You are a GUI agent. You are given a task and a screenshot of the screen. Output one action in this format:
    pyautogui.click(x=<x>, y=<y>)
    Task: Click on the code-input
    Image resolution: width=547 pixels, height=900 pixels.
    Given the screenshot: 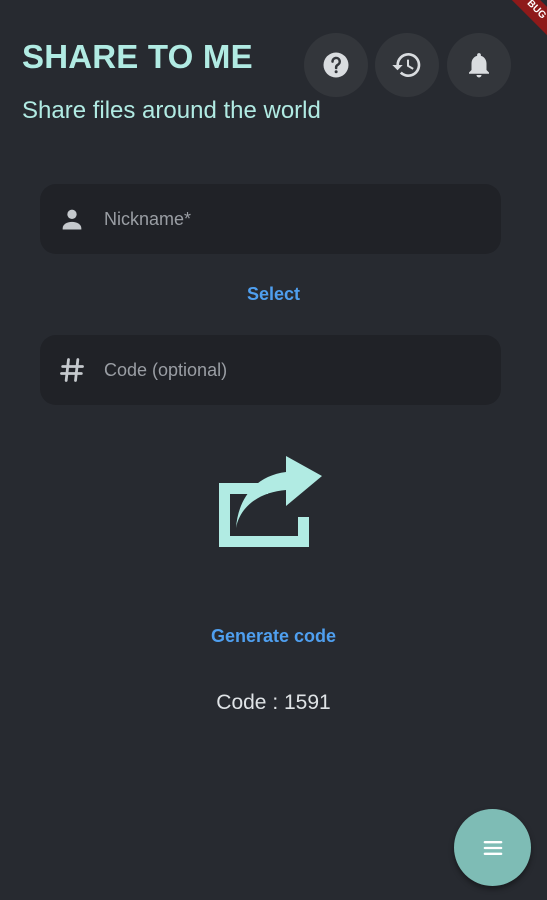 What is the action you would take?
    pyautogui.click(x=302, y=370)
    